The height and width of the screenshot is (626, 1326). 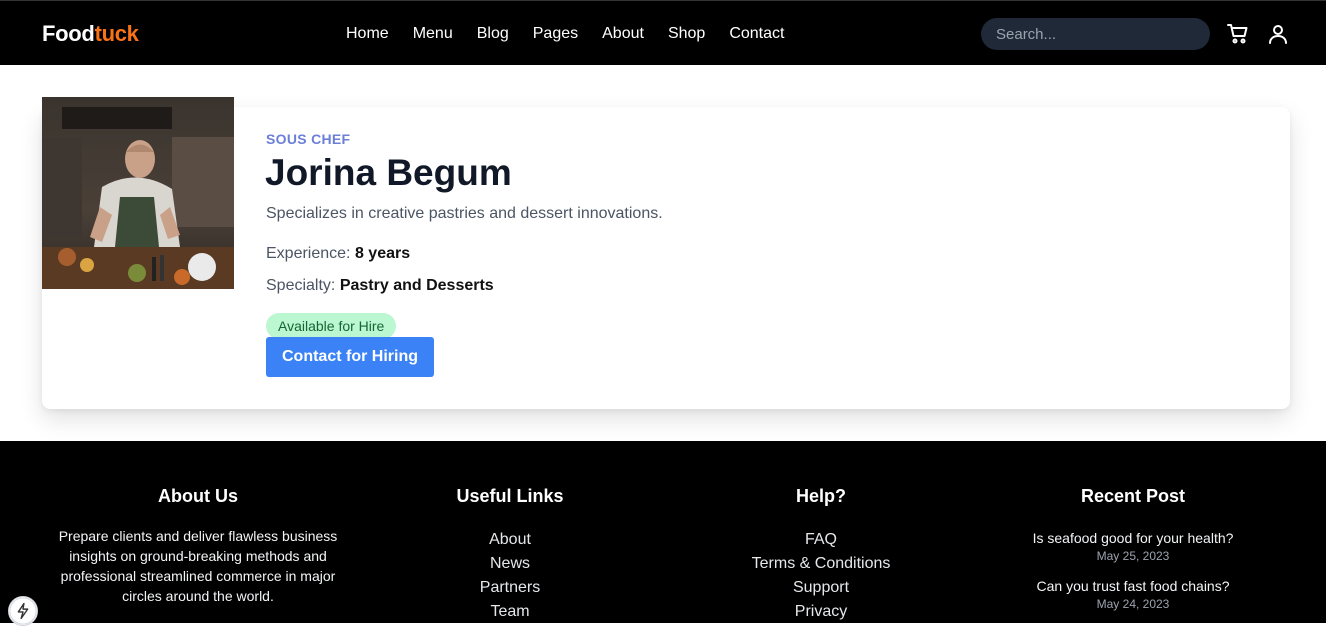 What do you see at coordinates (1278, 34) in the screenshot?
I see `user-icon` at bounding box center [1278, 34].